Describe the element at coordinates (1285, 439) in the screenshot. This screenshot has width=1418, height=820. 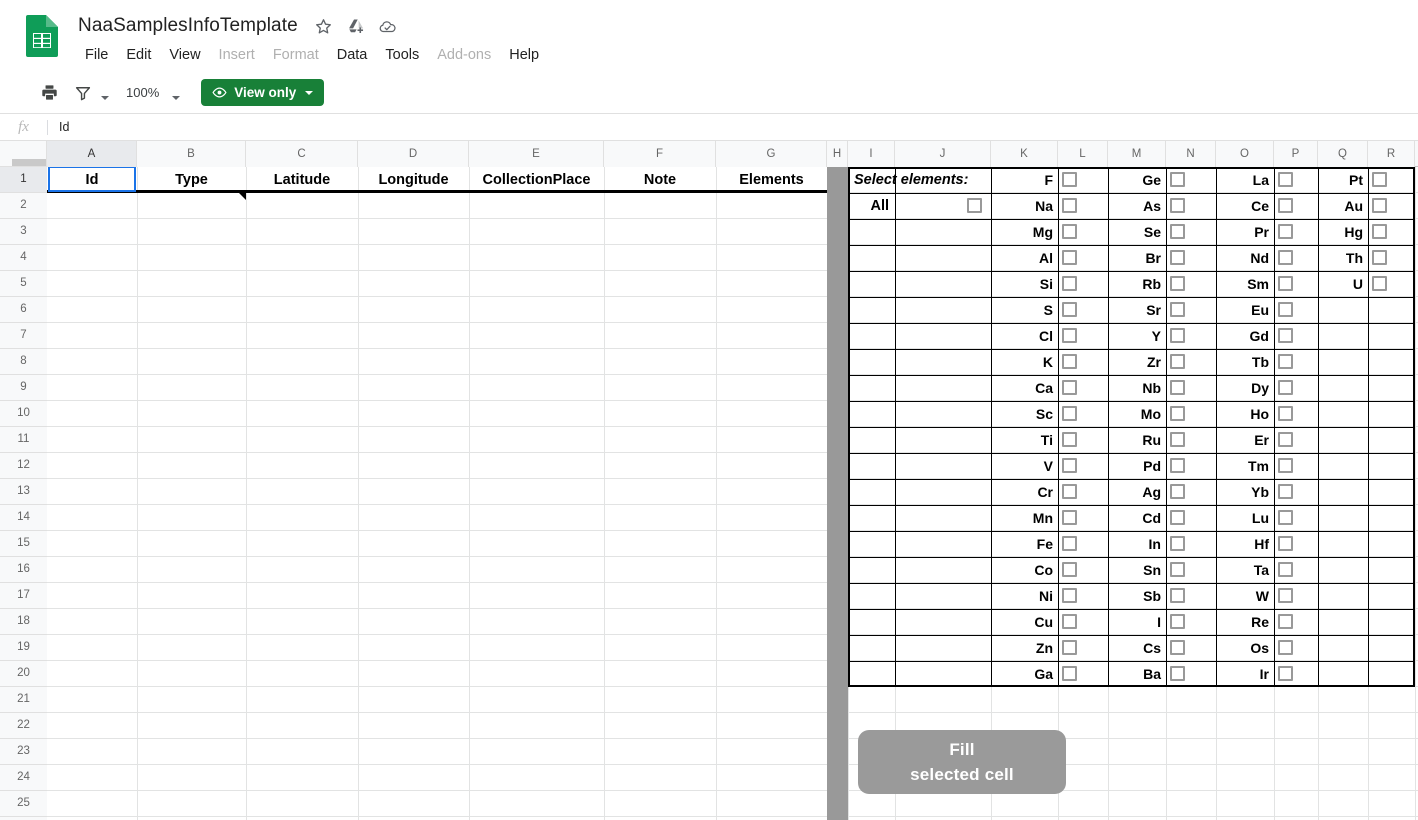
I see `checkbox-Er` at that location.